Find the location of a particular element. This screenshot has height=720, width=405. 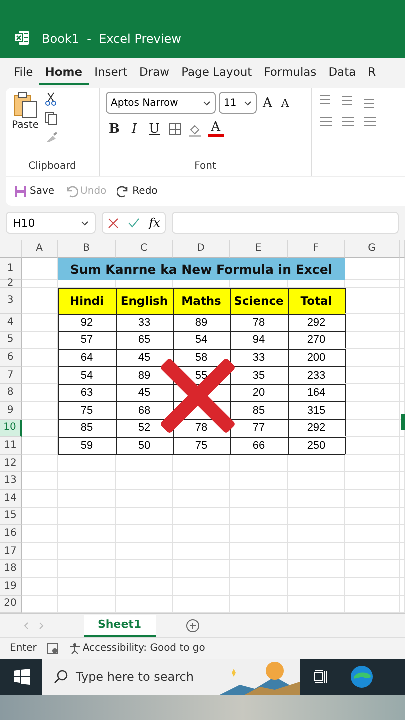

menu-tab: Data is located at coordinates (342, 73).